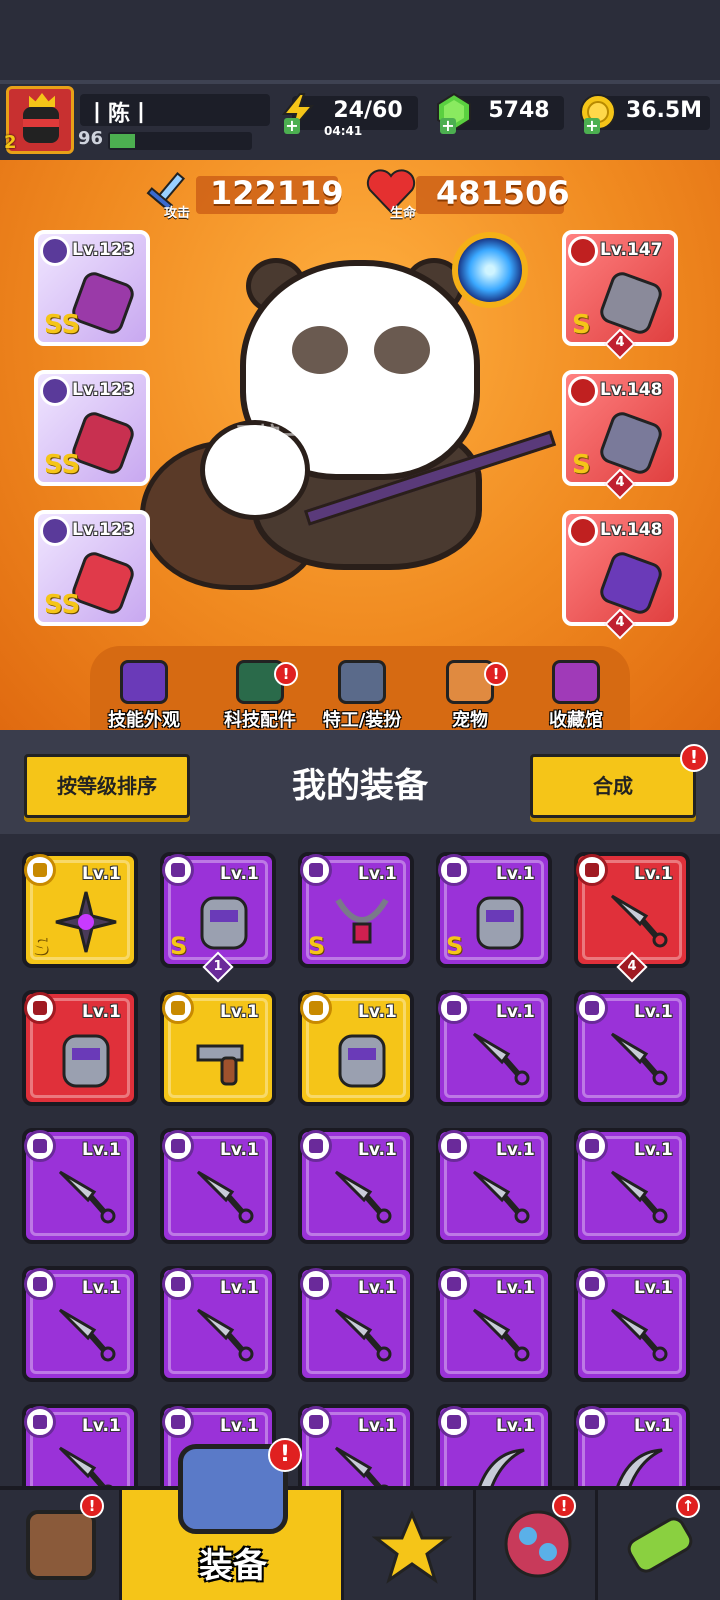  Describe the element at coordinates (631, 390) in the screenshot. I see `slot-level: Lv.148` at that location.